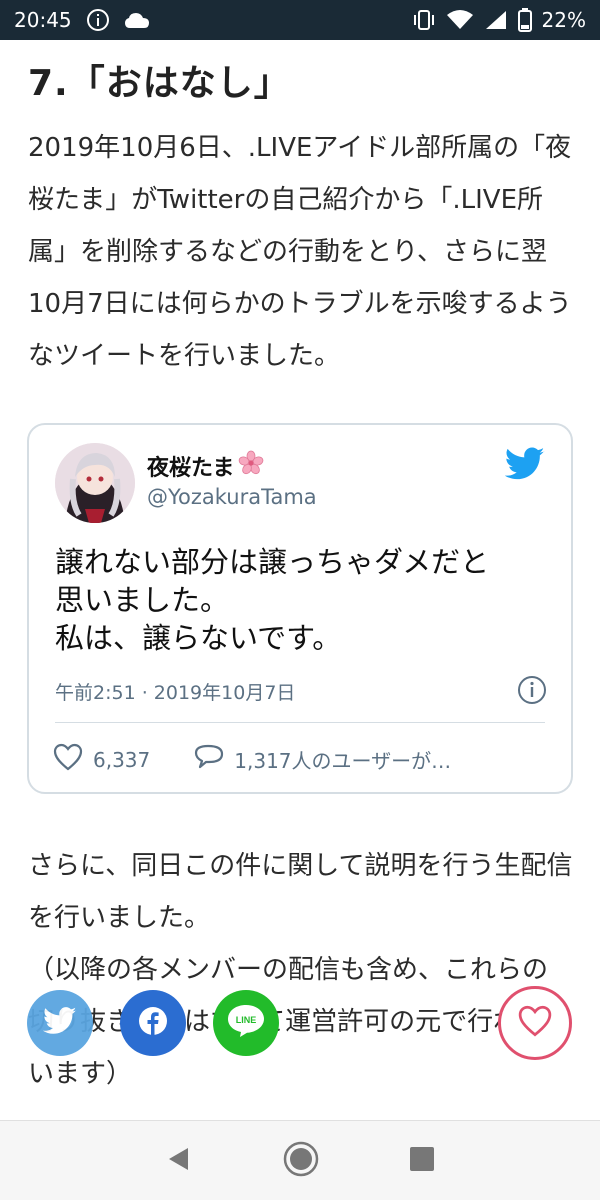 The width and height of the screenshot is (600, 1200). I want to click on home-icon, so click(301, 1161).